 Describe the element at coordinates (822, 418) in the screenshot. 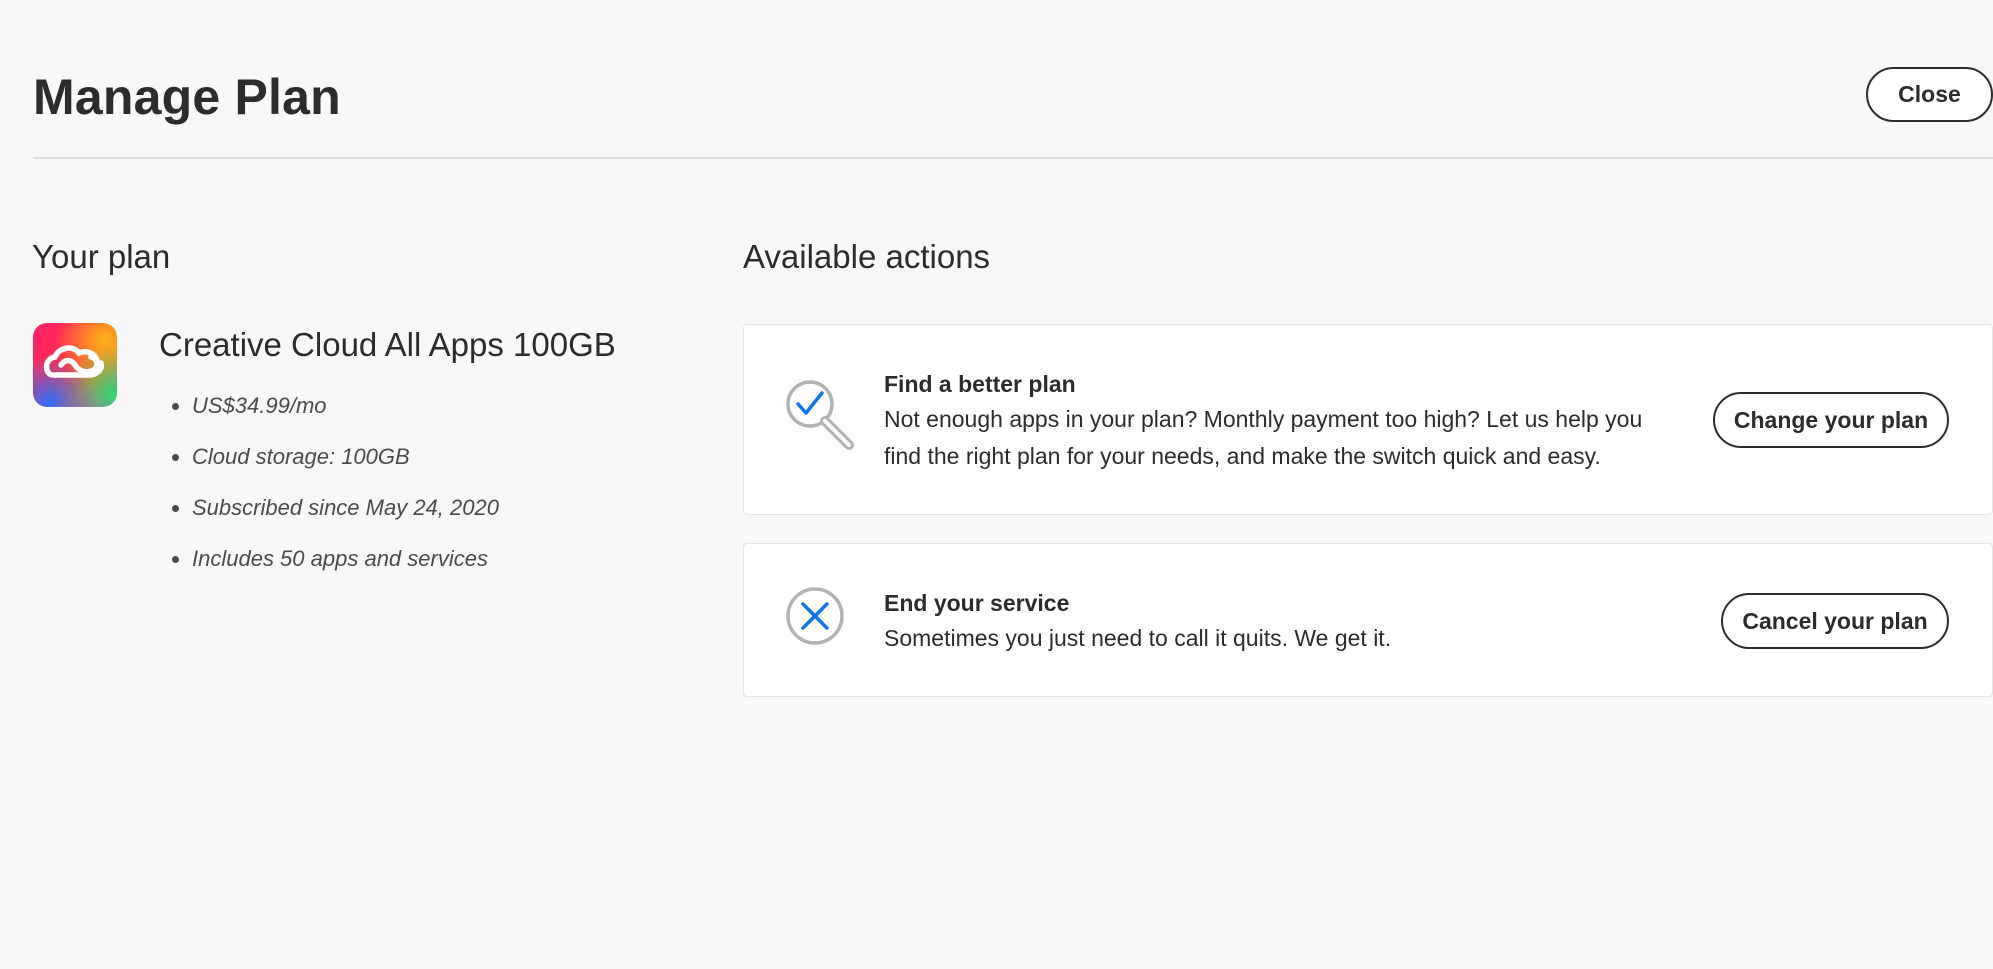

I see `magnifier-check-icon` at that location.